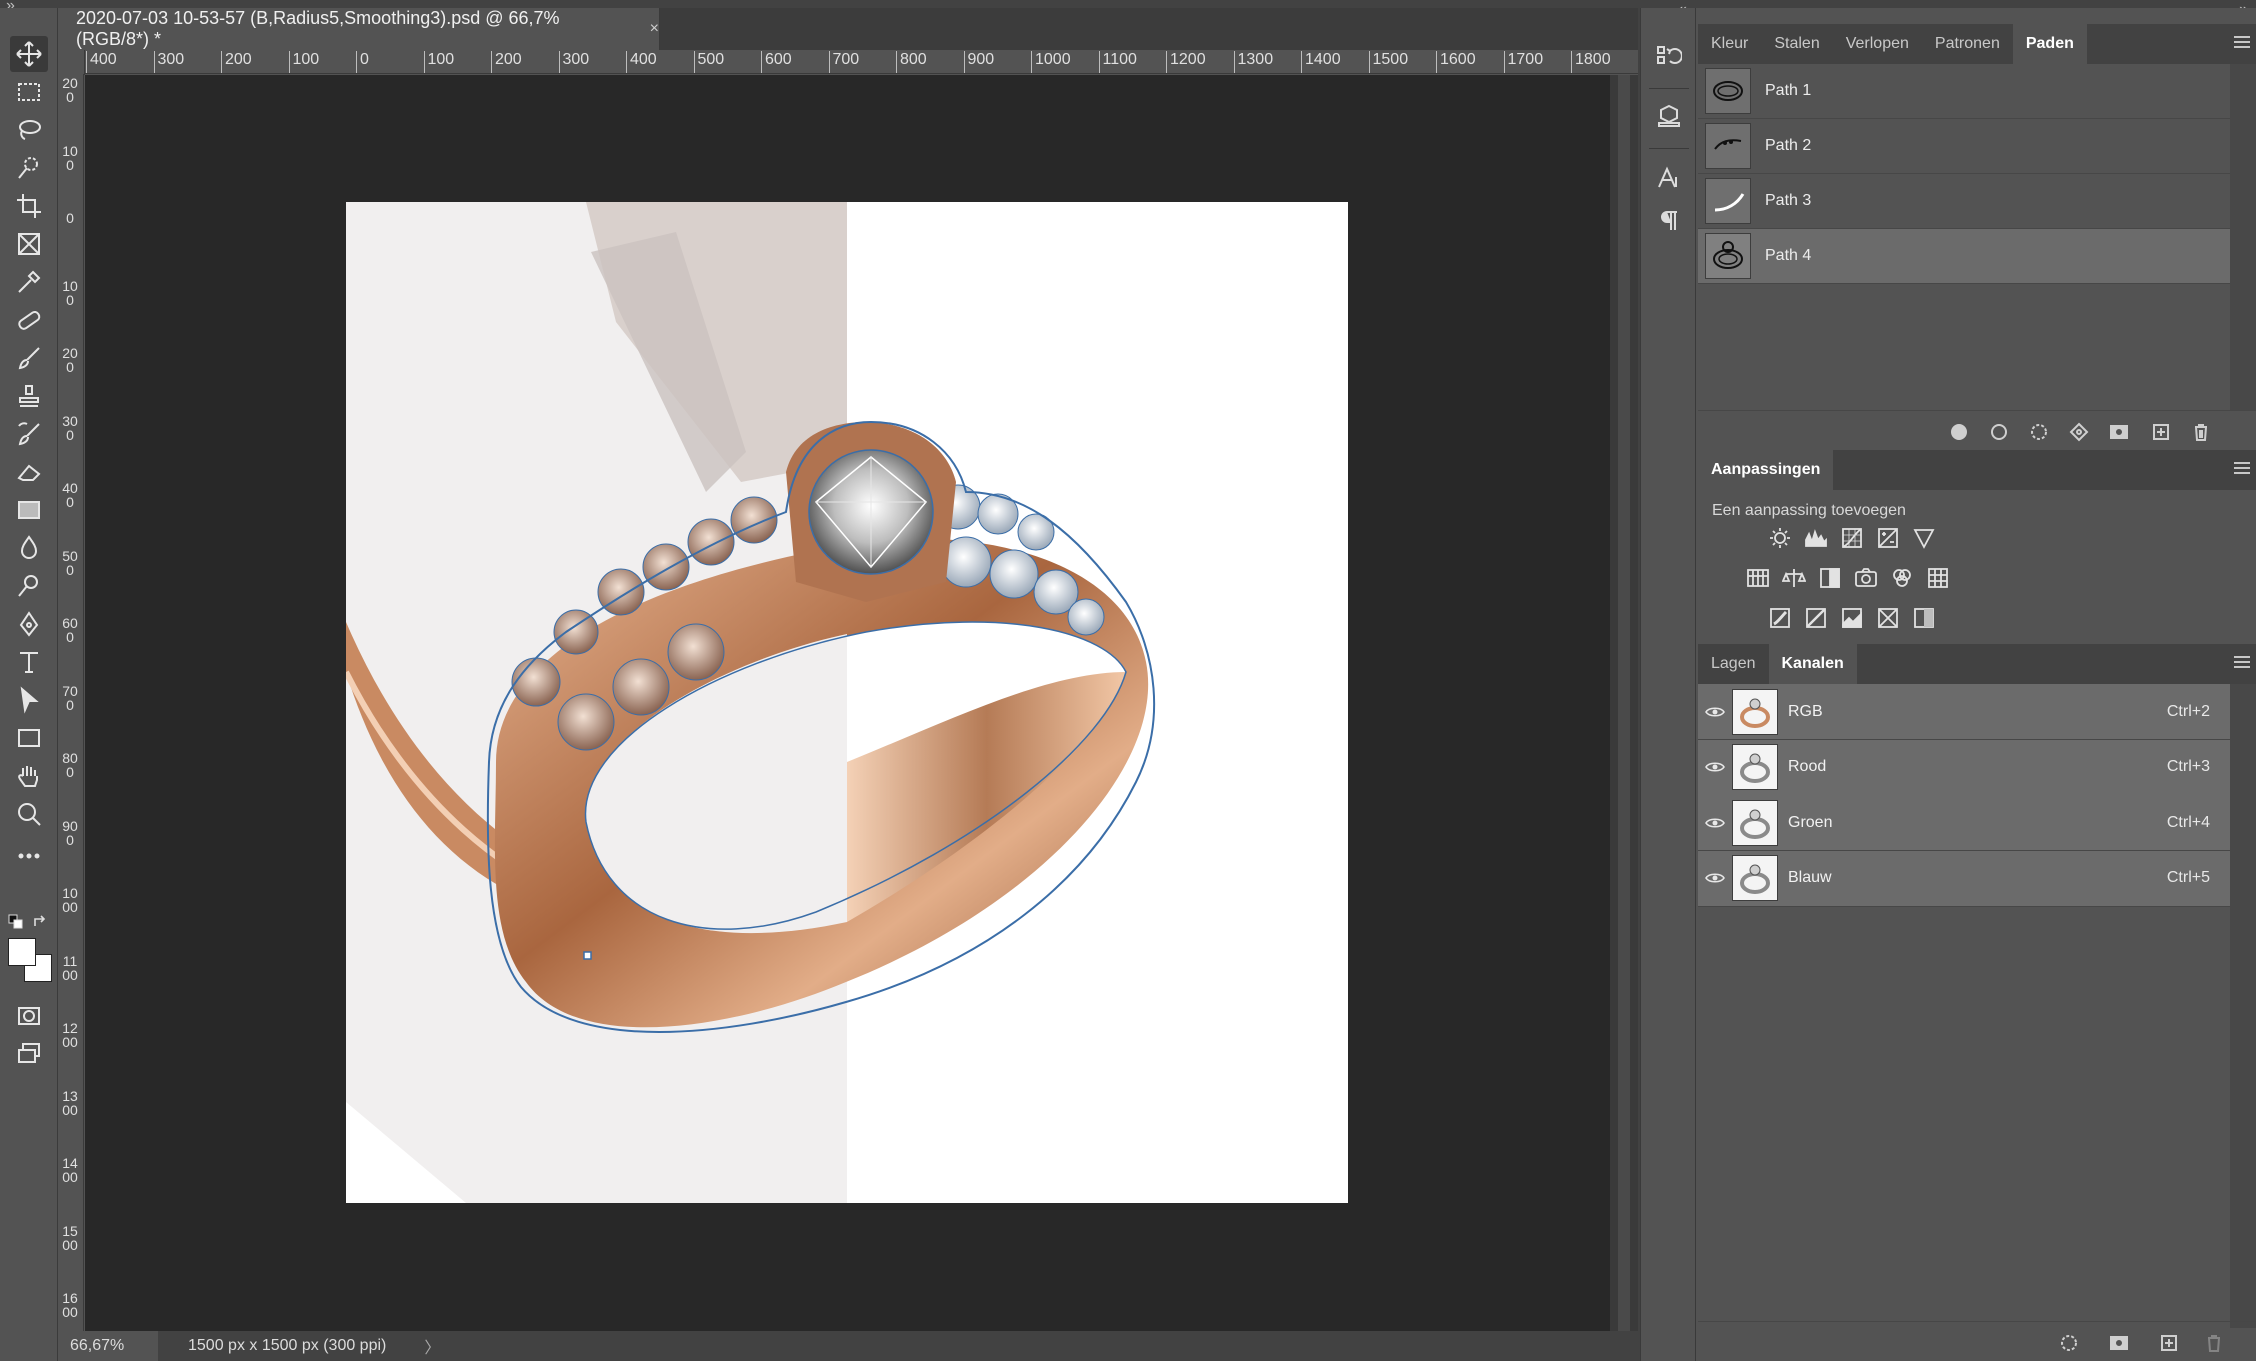 Image resolution: width=2256 pixels, height=1361 pixels. What do you see at coordinates (29, 510) in the screenshot?
I see `gradient-tool` at bounding box center [29, 510].